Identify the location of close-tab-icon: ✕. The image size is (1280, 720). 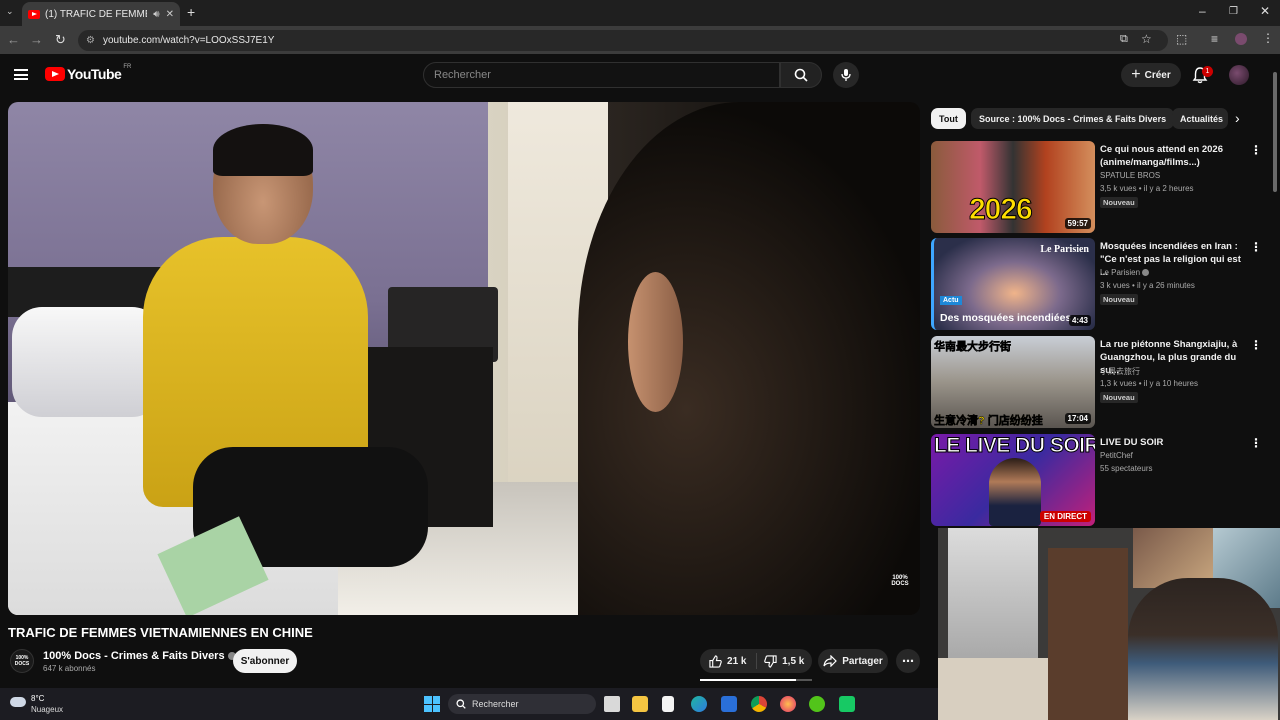
(170, 14).